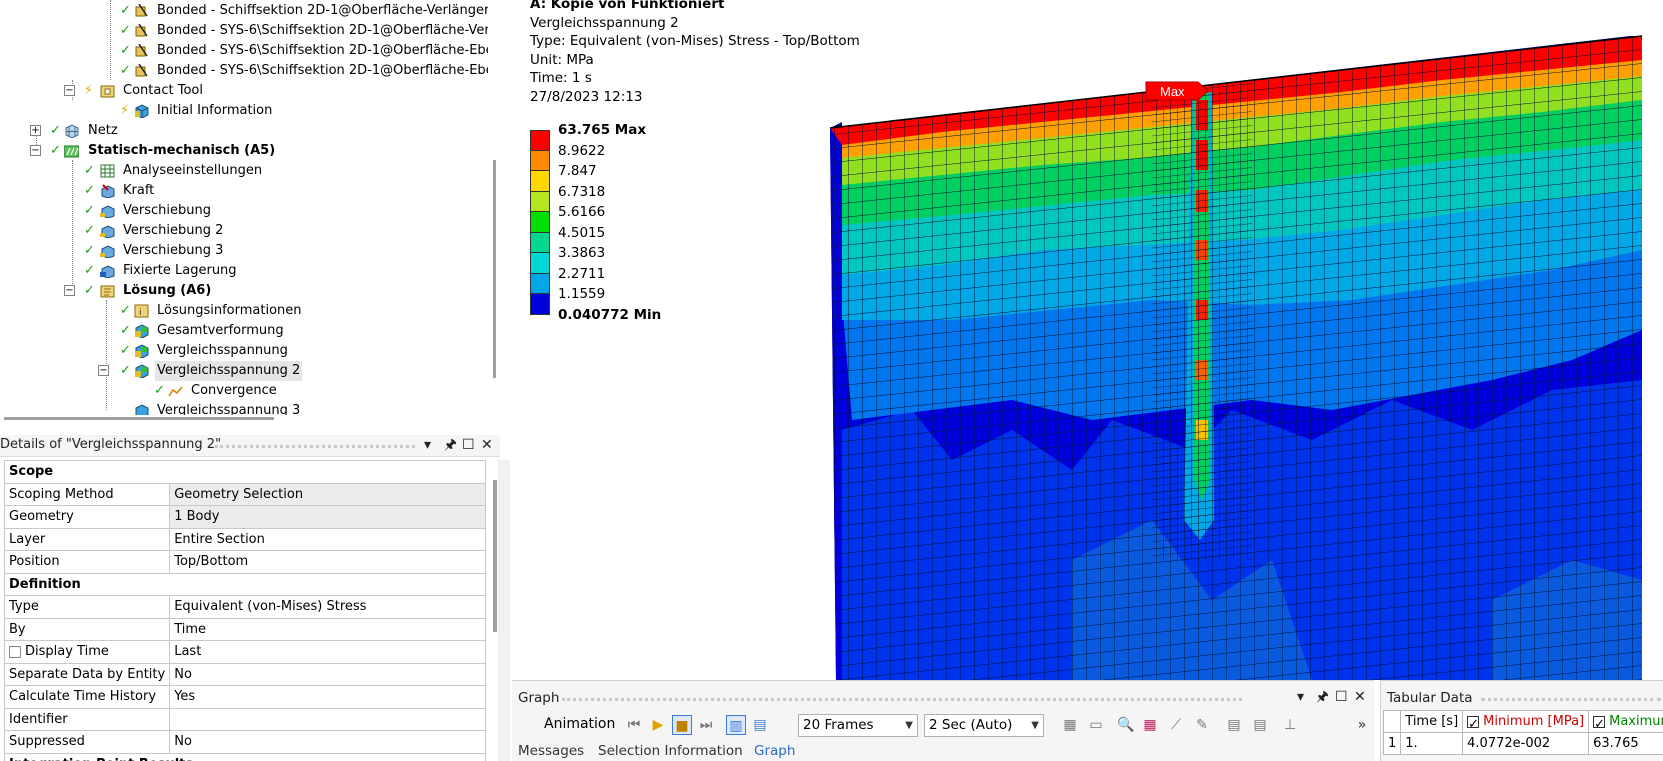 Image resolution: width=1663 pixels, height=761 pixels. I want to click on cell-maximum: 63.765, so click(1625, 743).